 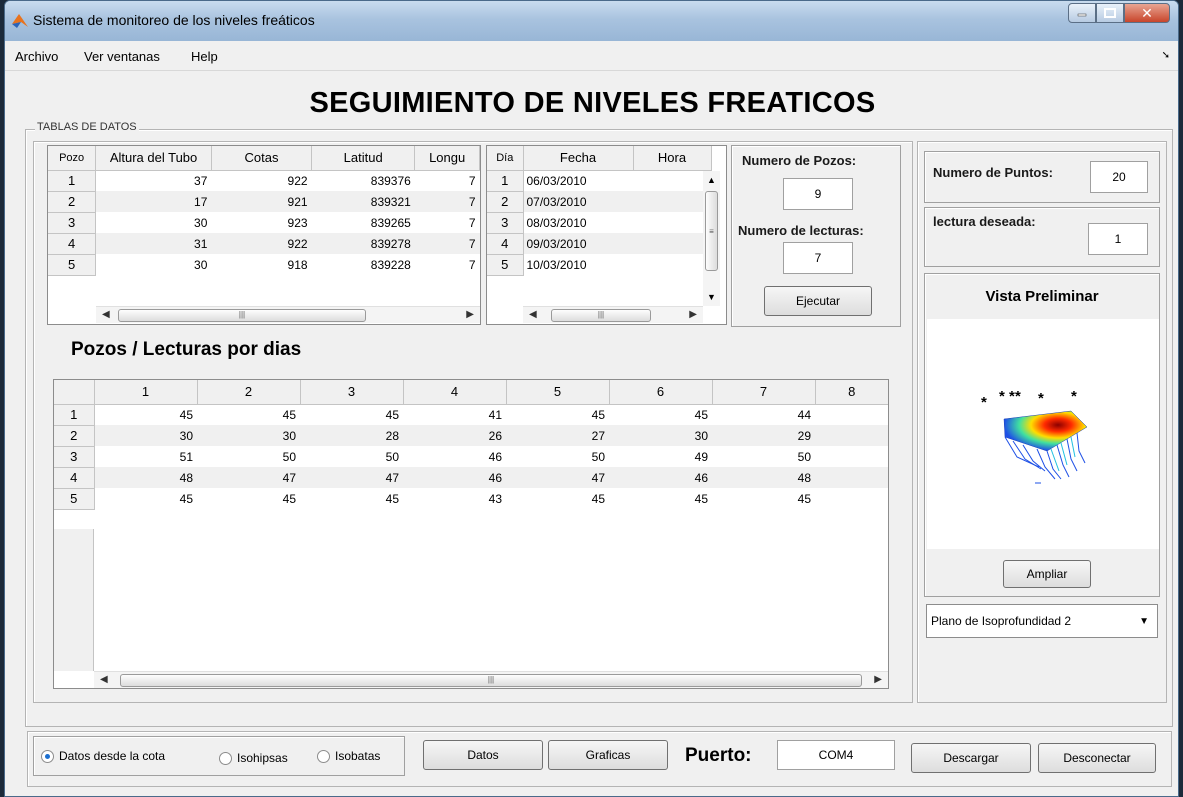 What do you see at coordinates (672, 158) in the screenshot?
I see `col-header: Hora` at bounding box center [672, 158].